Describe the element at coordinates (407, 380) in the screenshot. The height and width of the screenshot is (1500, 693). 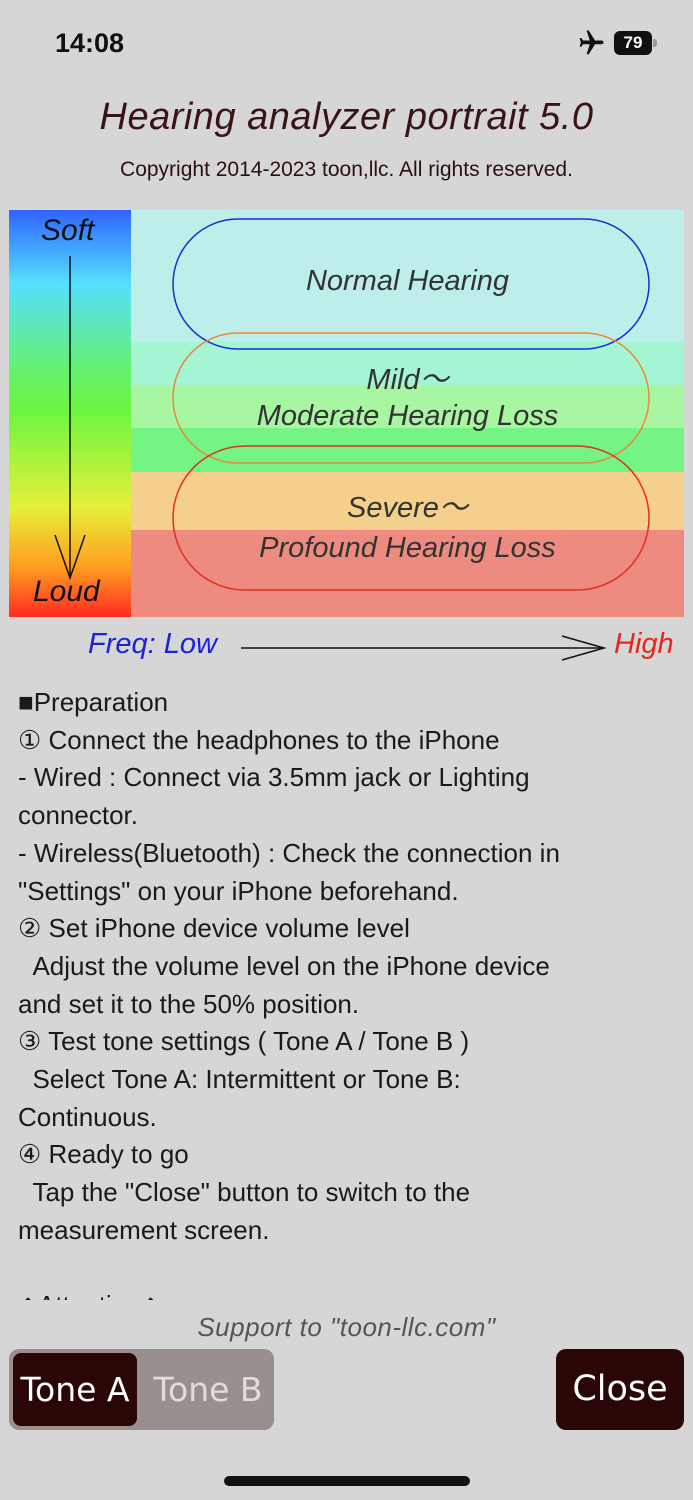
I see `mild-label: Mild～` at that location.